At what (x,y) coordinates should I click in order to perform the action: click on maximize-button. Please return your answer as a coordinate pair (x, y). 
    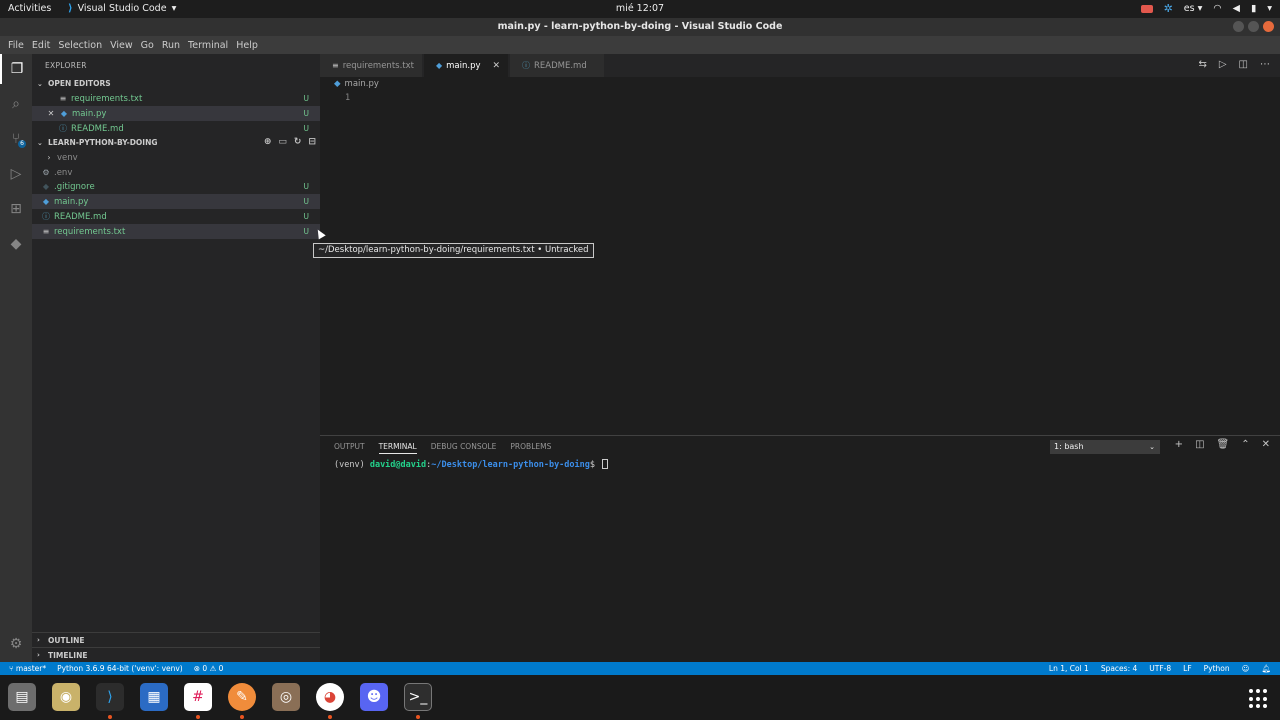
    Looking at the image, I should click on (1253, 26).